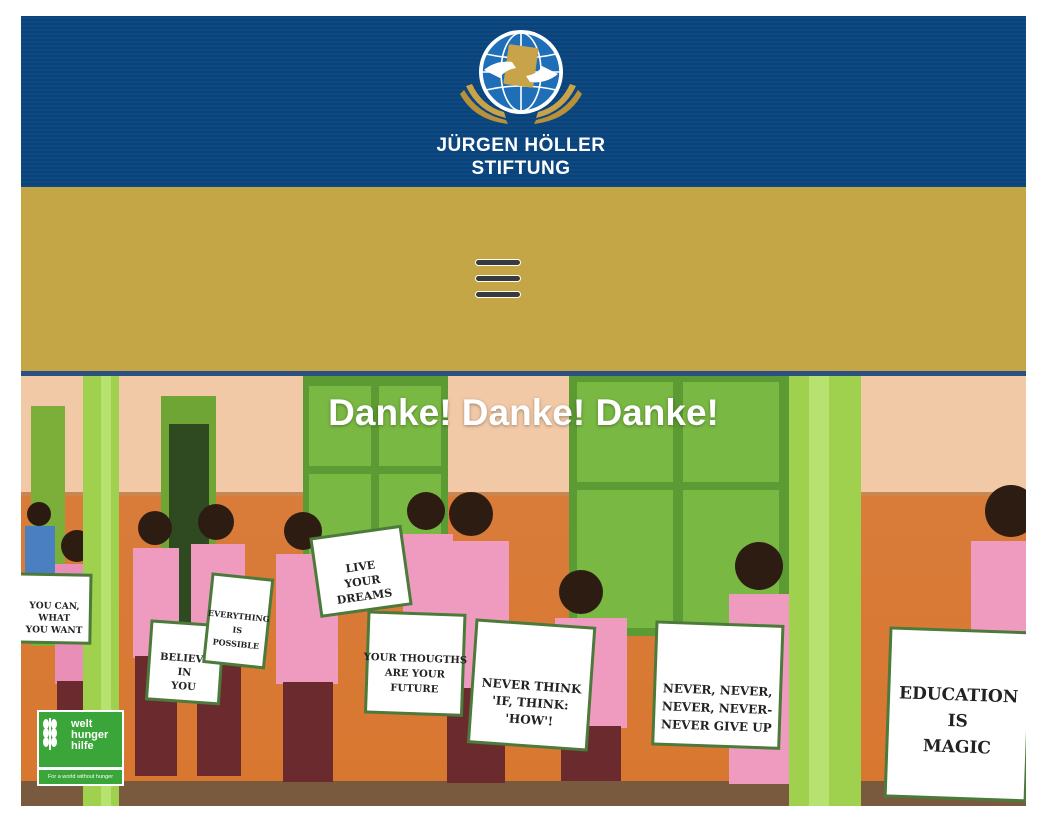 This screenshot has width=1049, height=826. Describe the element at coordinates (959, 695) in the screenshot. I see `sign-text: EDUCATION` at that location.